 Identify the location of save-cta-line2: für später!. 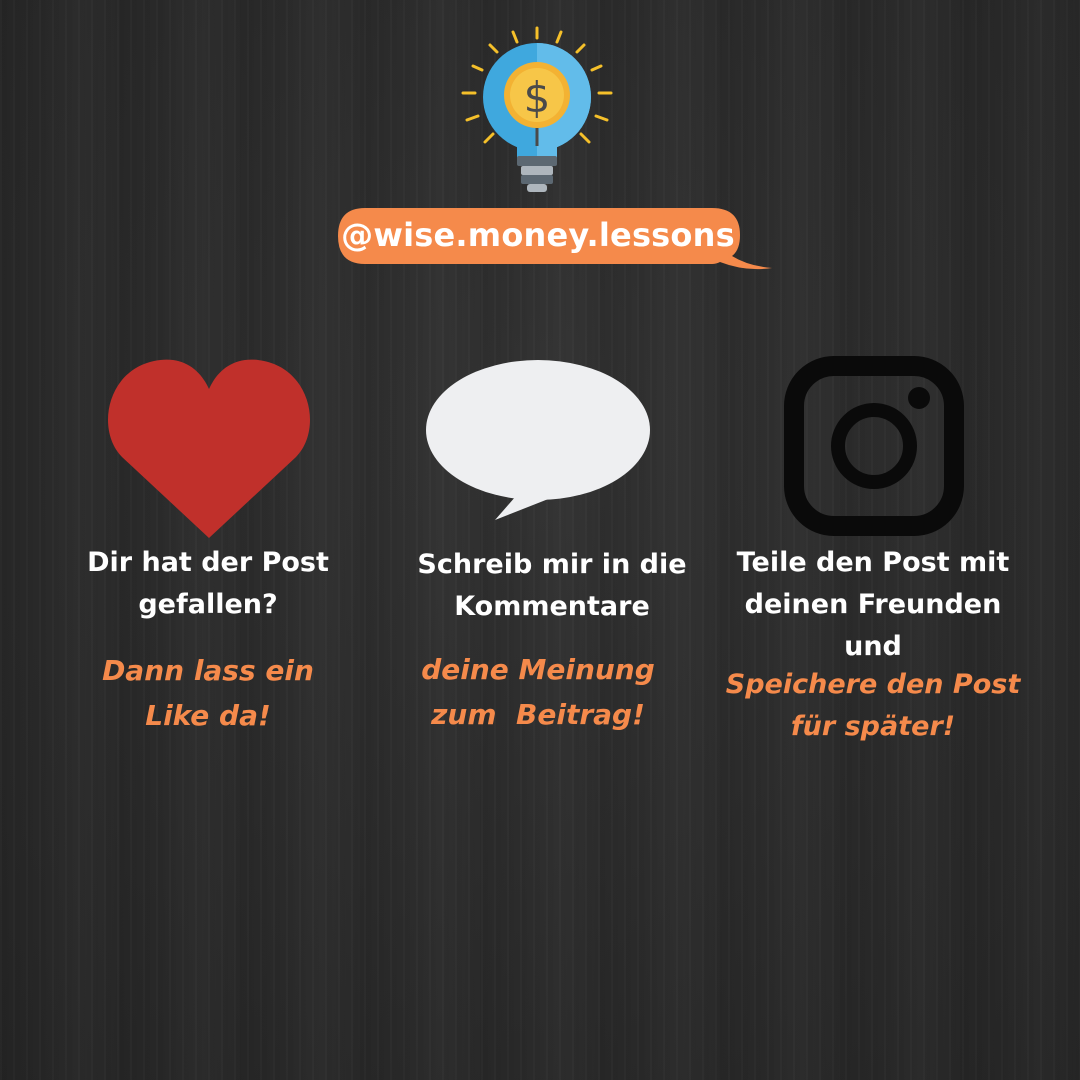
(873, 726).